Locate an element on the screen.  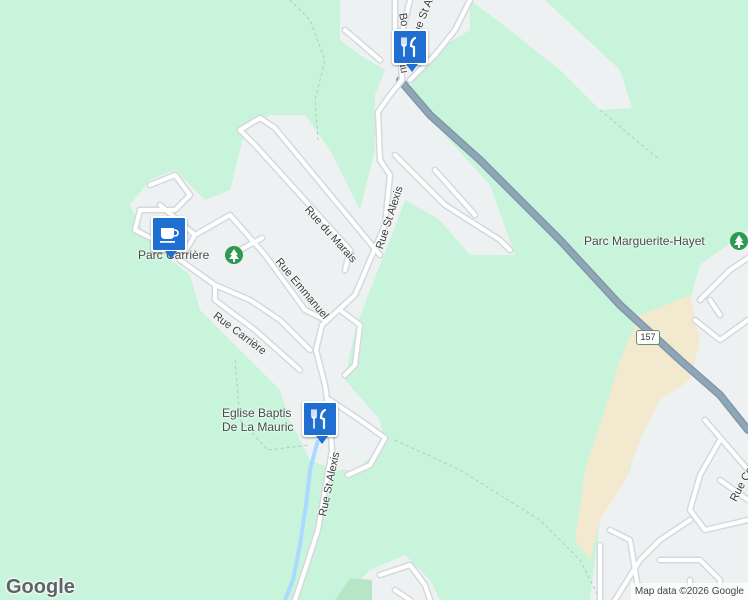
cafe-icon is located at coordinates (169, 235).